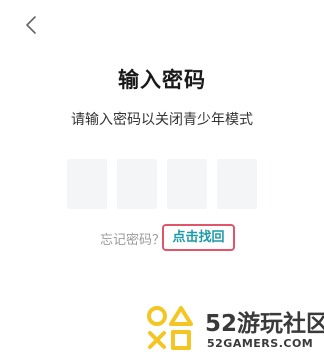  What do you see at coordinates (264, 324) in the screenshot?
I see `watermark-name: 52游玩社区` at bounding box center [264, 324].